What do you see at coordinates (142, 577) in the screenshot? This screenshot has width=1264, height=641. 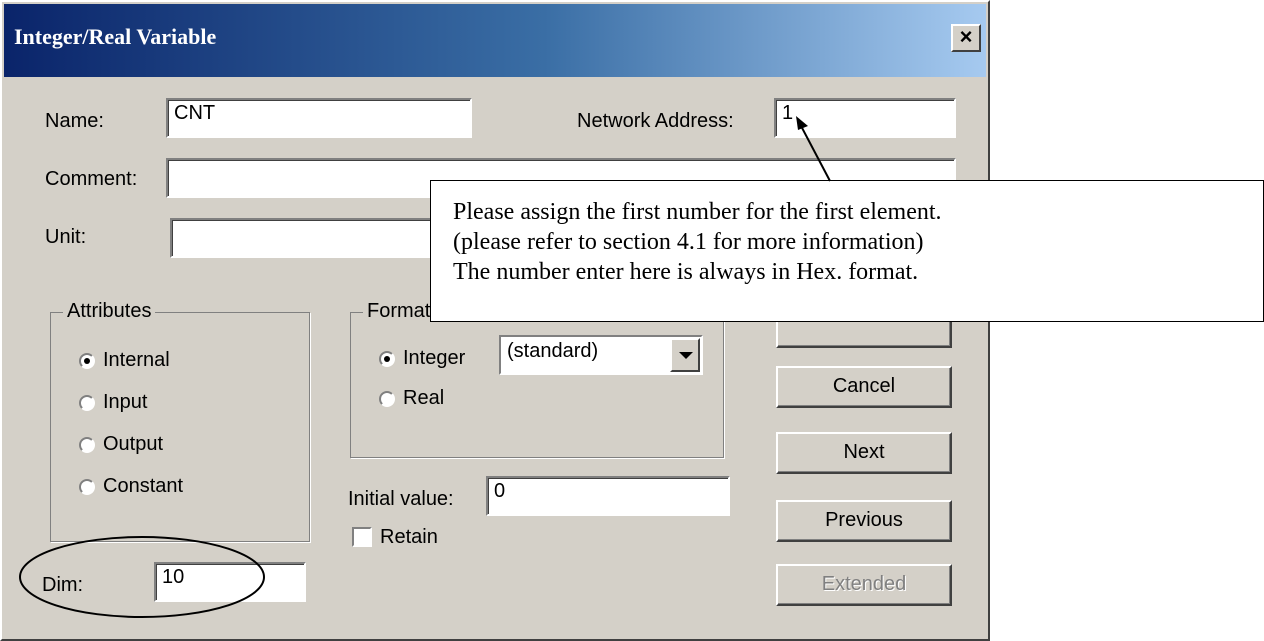 I see `dim-highlight-ellipse` at bounding box center [142, 577].